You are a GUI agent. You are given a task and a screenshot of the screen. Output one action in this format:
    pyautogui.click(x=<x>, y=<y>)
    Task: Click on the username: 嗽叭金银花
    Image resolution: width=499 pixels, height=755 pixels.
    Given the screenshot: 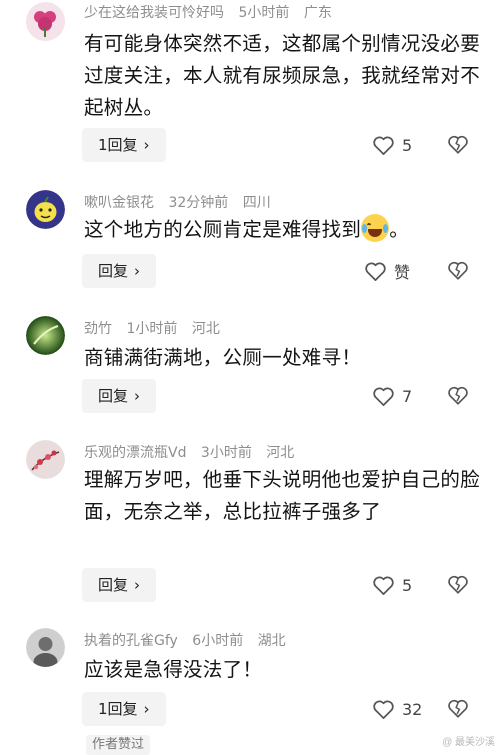 What is the action you would take?
    pyautogui.click(x=119, y=203)
    